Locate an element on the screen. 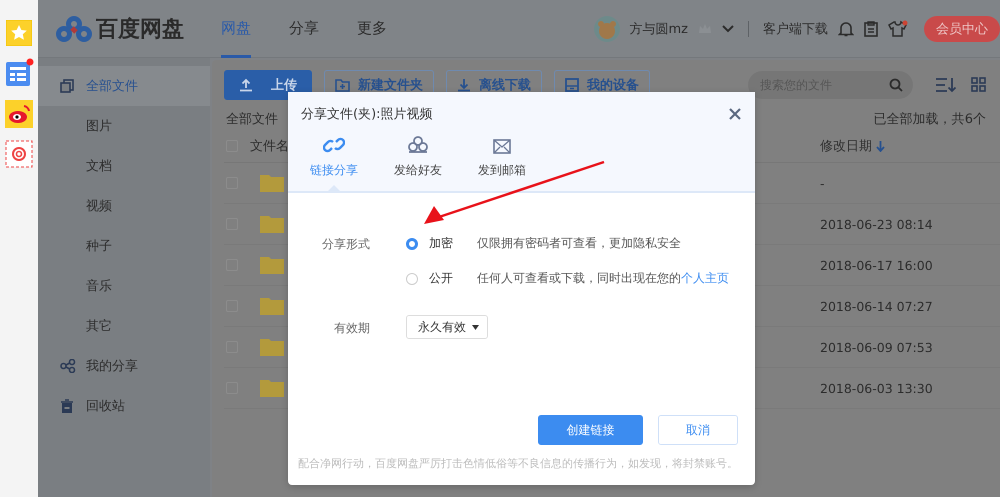  shirt-icon is located at coordinates (898, 28).